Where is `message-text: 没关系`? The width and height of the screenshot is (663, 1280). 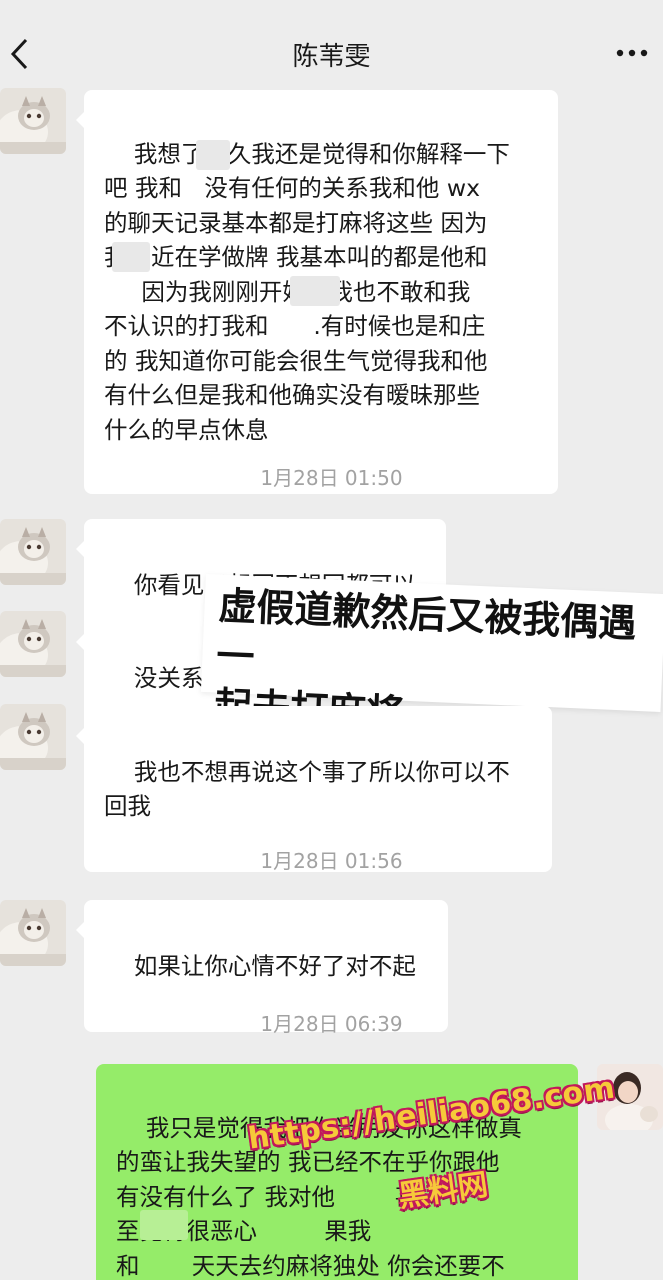 message-text: 没关系 is located at coordinates (169, 677).